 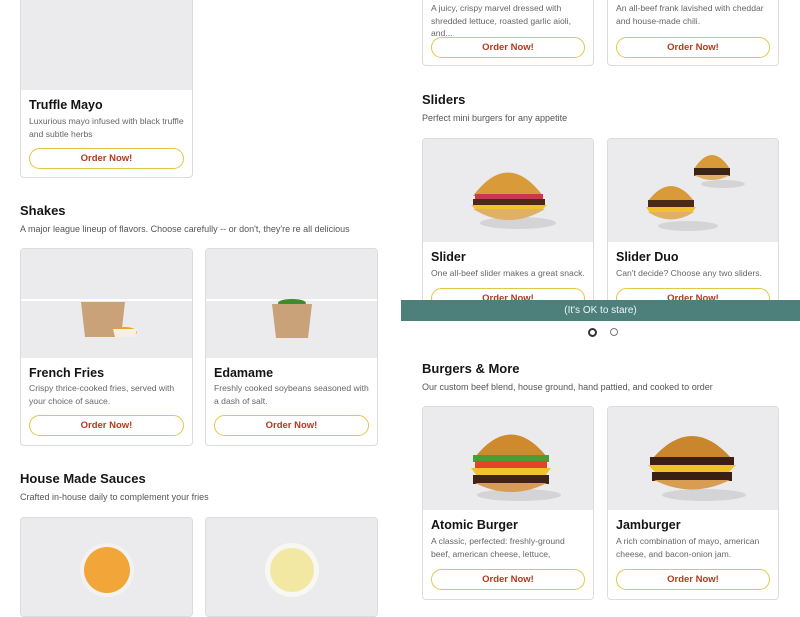 What do you see at coordinates (689, 273) in the screenshot?
I see `card-description: Can't decide? Choose any two sliders.` at bounding box center [689, 273].